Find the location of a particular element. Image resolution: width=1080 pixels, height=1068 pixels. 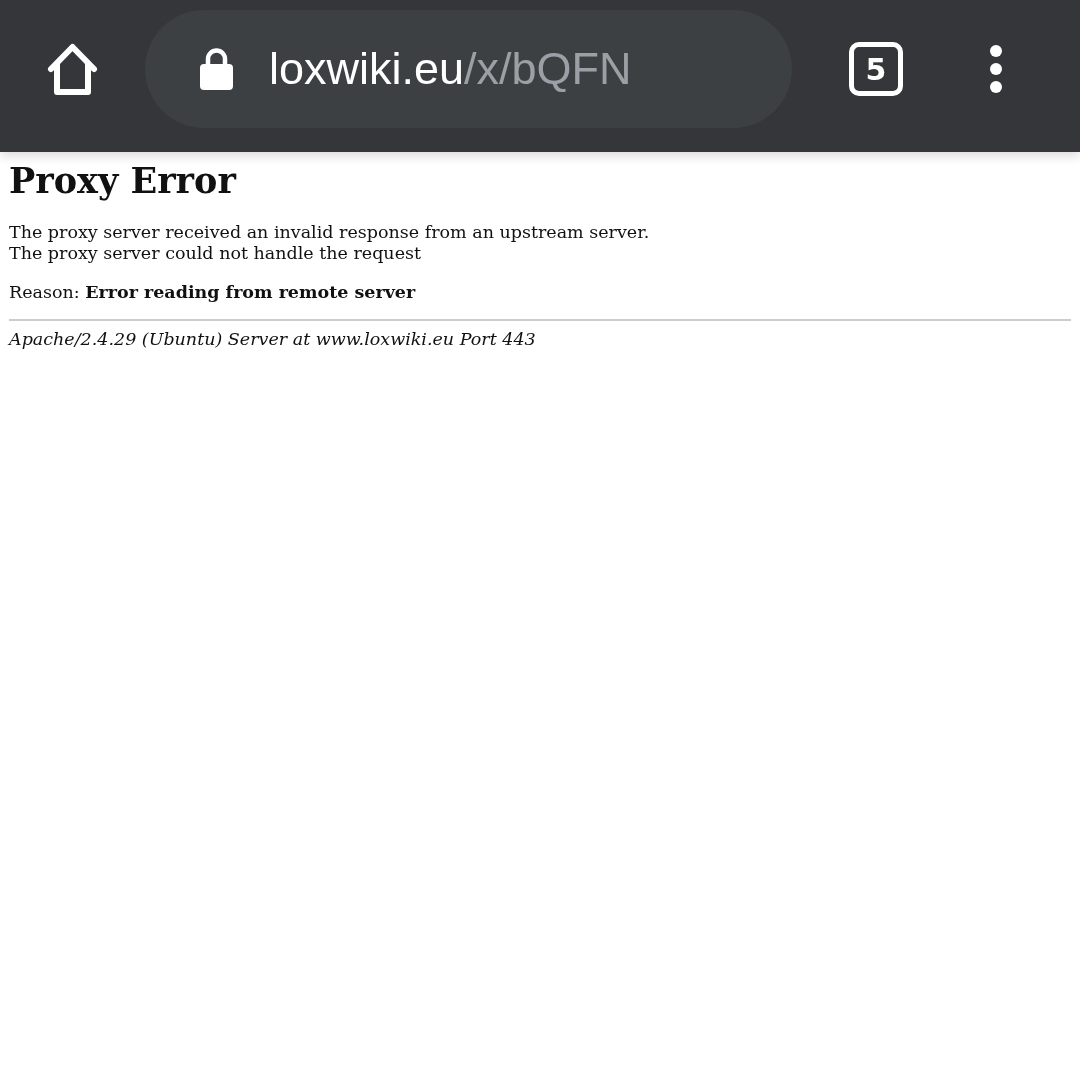

address-bar: loxwiki.eu/x/bQFN is located at coordinates (468, 69).